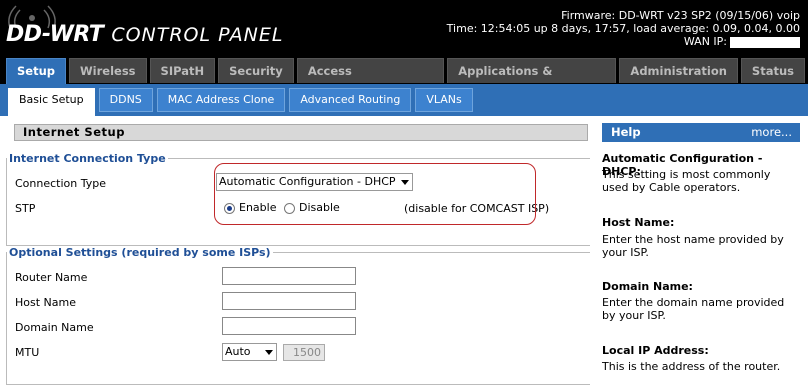 This screenshot has height=385, width=808. What do you see at coordinates (256, 70) in the screenshot?
I see `tab-security: Security` at bounding box center [256, 70].